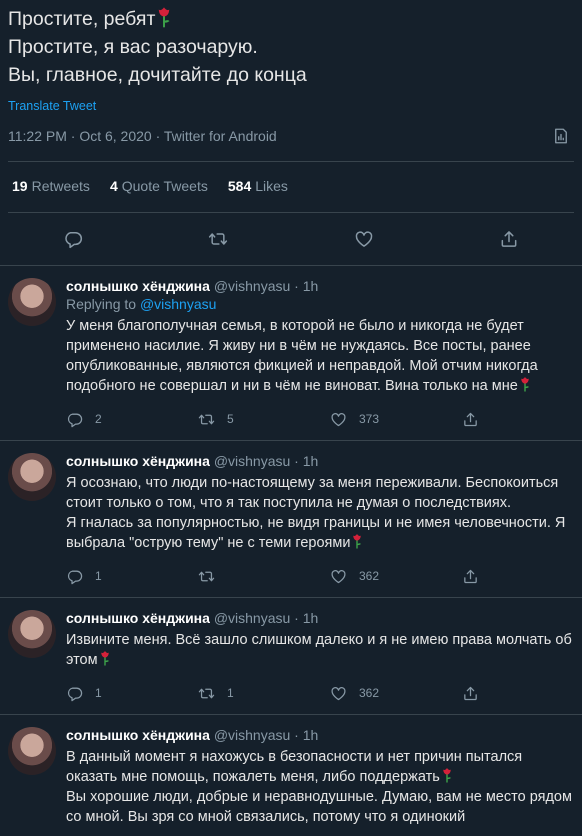 Image resolution: width=582 pixels, height=836 pixels. What do you see at coordinates (157, 75) in the screenshot?
I see `main-tweet-line-3: Вы, главное, дочитайте до конца` at bounding box center [157, 75].